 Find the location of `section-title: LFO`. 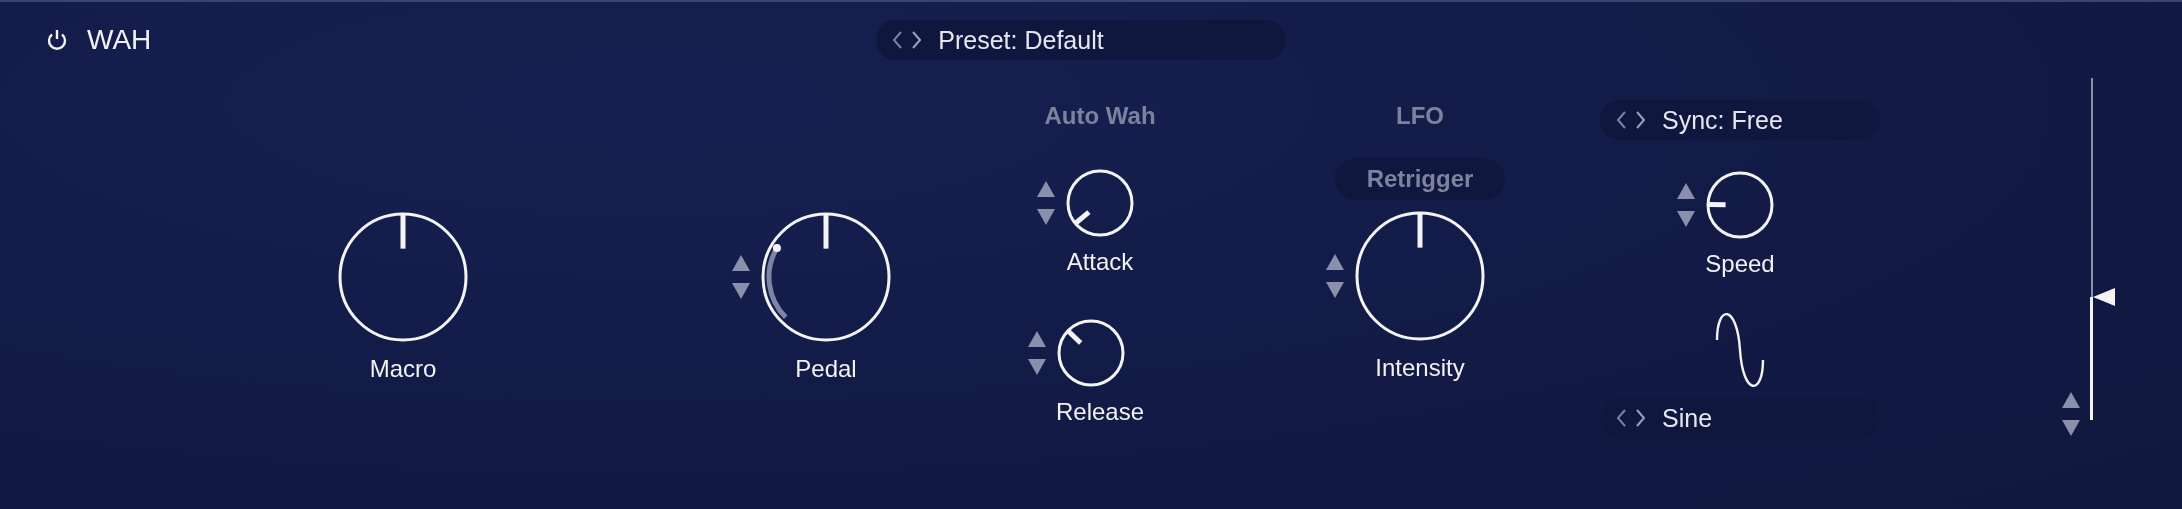

section-title: LFO is located at coordinates (1420, 116).